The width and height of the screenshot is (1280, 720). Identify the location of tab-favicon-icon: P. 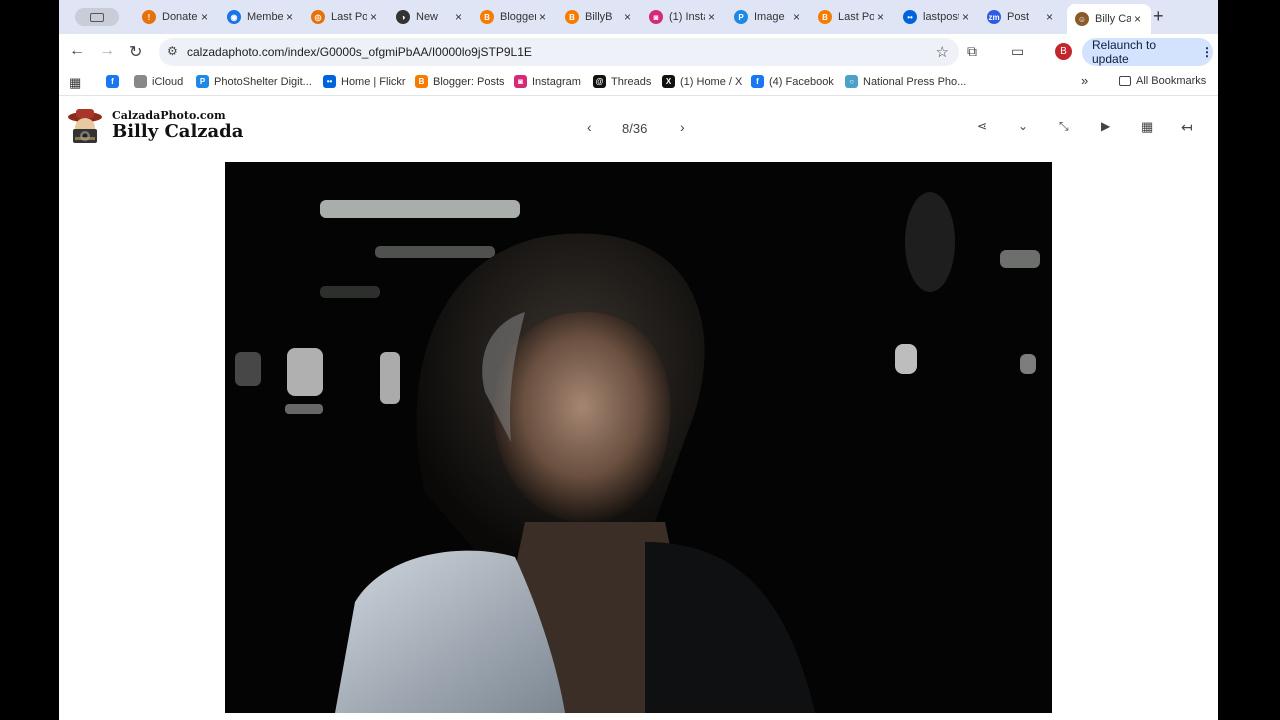
(741, 17).